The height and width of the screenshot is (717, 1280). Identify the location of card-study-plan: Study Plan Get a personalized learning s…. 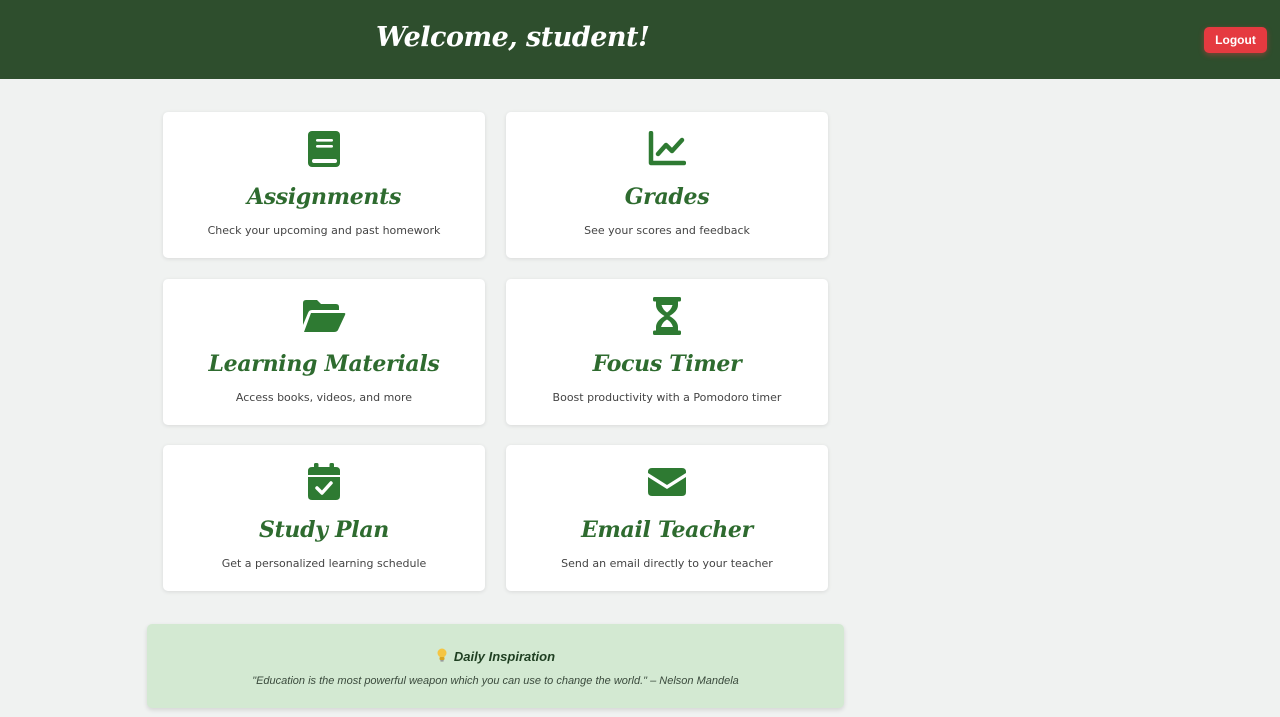
(324, 518).